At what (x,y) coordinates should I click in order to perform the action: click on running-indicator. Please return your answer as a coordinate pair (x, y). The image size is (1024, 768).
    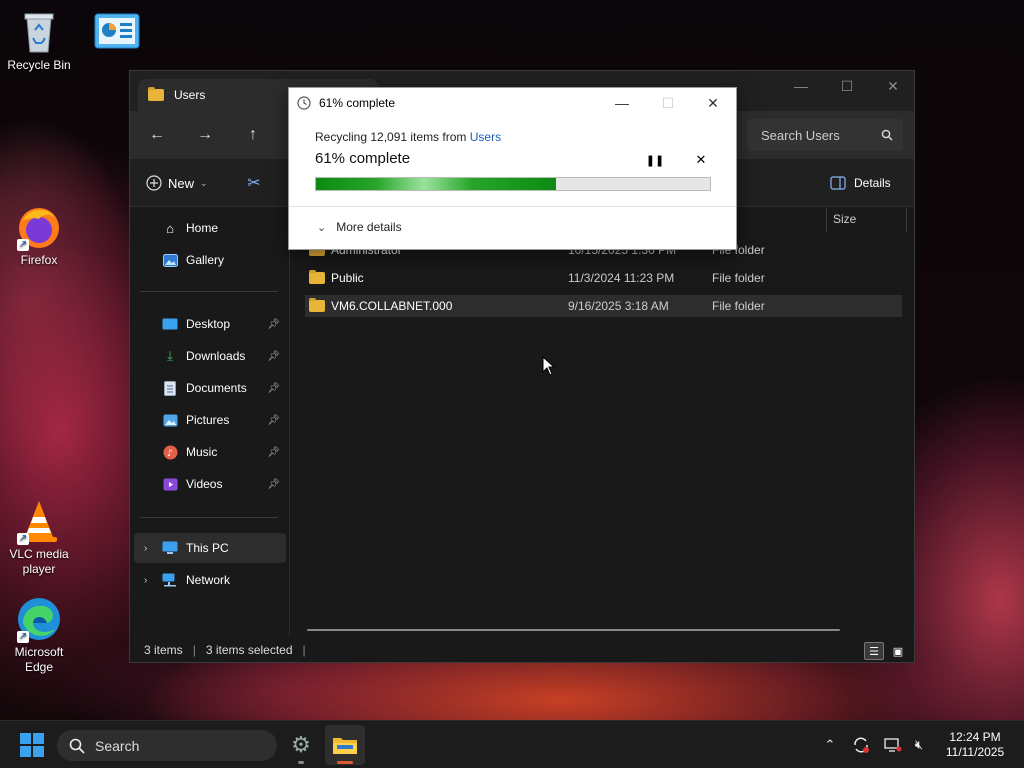
    Looking at the image, I should click on (301, 762).